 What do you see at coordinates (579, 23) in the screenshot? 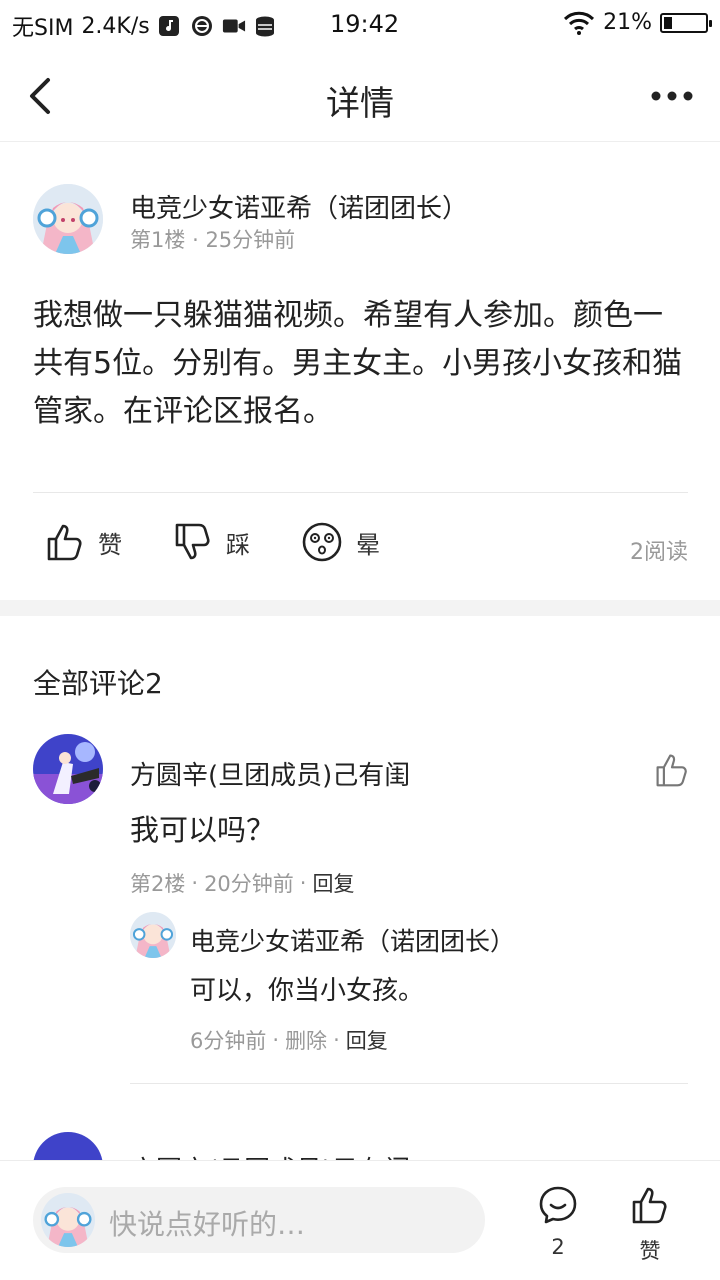
I see `wifi-icon` at bounding box center [579, 23].